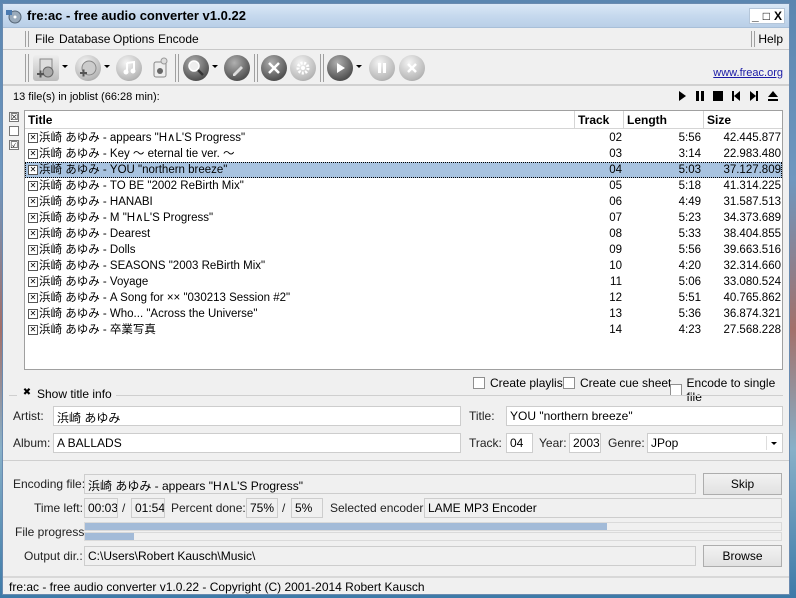  I want to click on artist-field: 浜崎 あゆみ, so click(257, 416).